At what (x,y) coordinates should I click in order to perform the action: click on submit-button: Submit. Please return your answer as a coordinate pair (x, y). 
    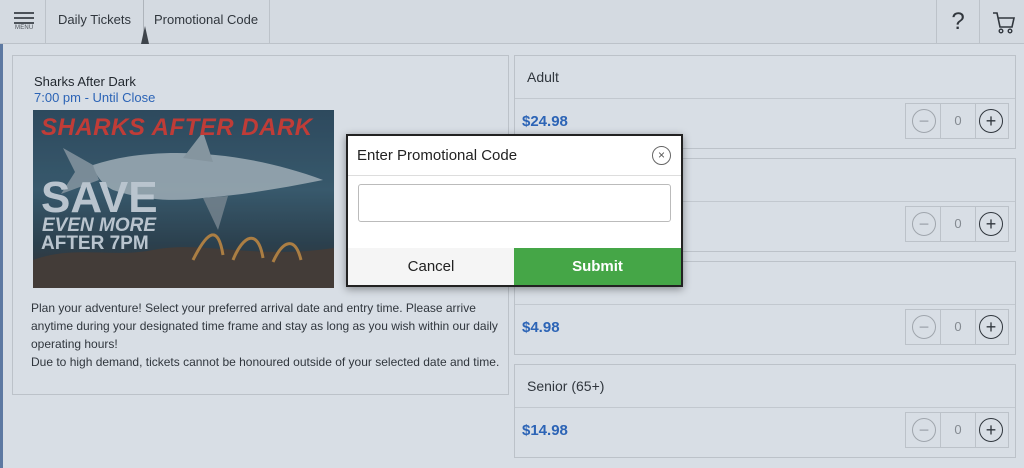
    Looking at the image, I should click on (597, 266).